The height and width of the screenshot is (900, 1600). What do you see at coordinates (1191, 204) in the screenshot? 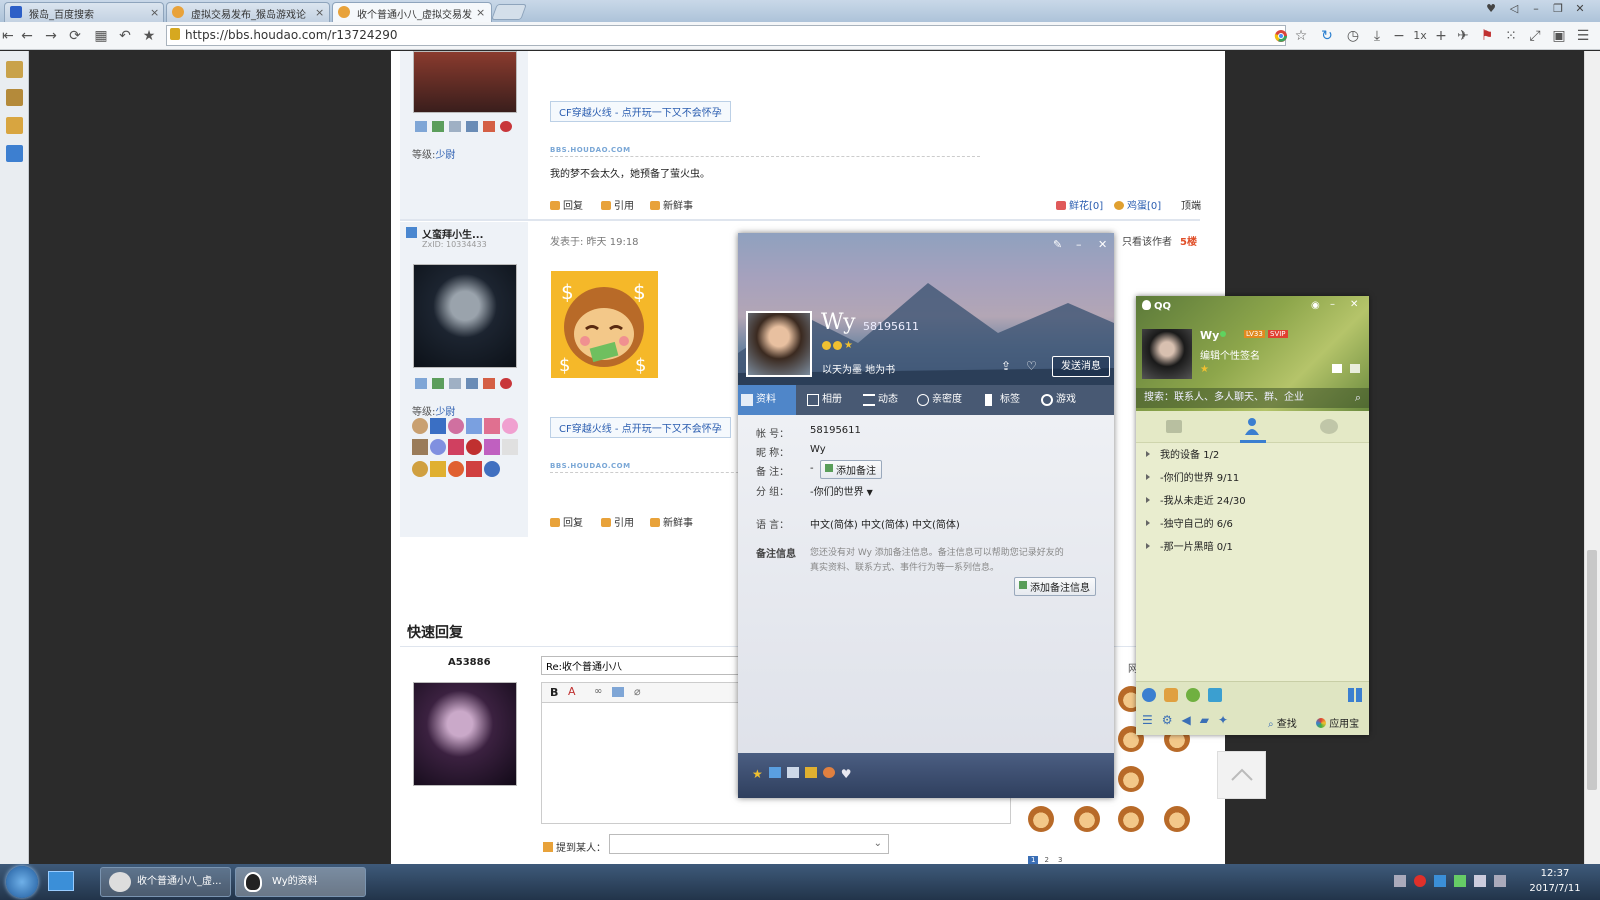
I see `post1-top-link: 顶端` at bounding box center [1191, 204].